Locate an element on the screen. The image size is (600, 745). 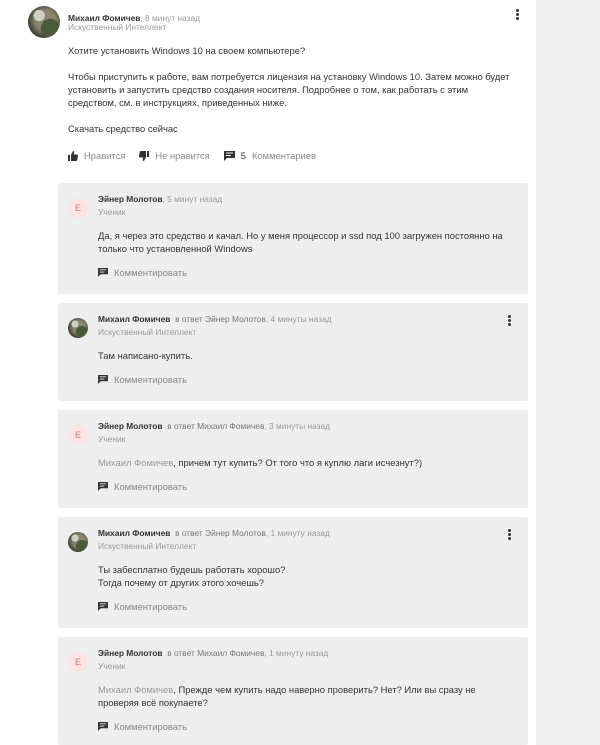
post-menu-icon is located at coordinates (517, 15).